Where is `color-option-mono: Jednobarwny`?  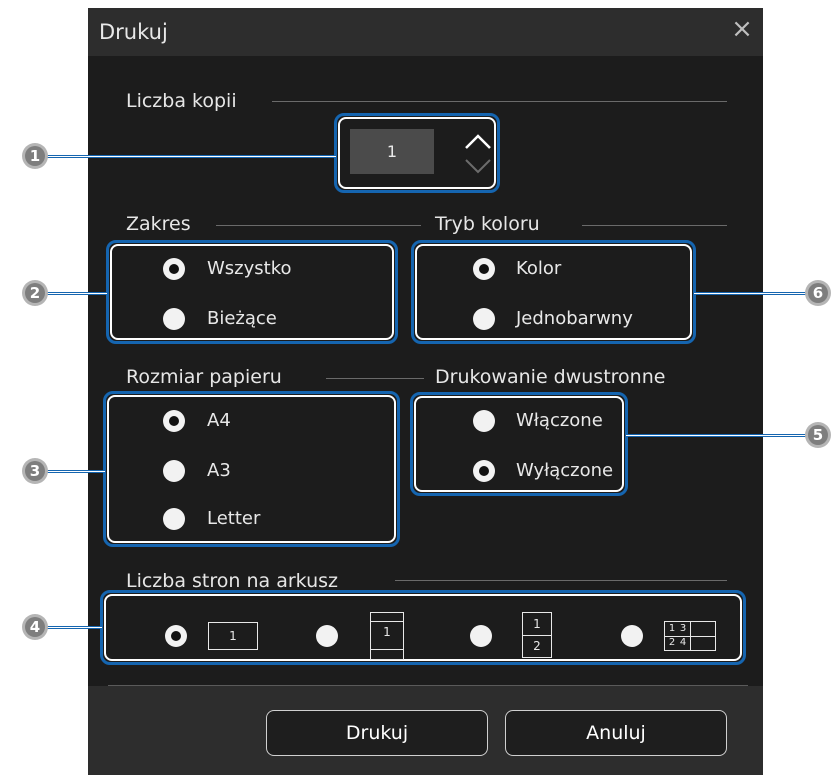
color-option-mono: Jednobarwny is located at coordinates (574, 318).